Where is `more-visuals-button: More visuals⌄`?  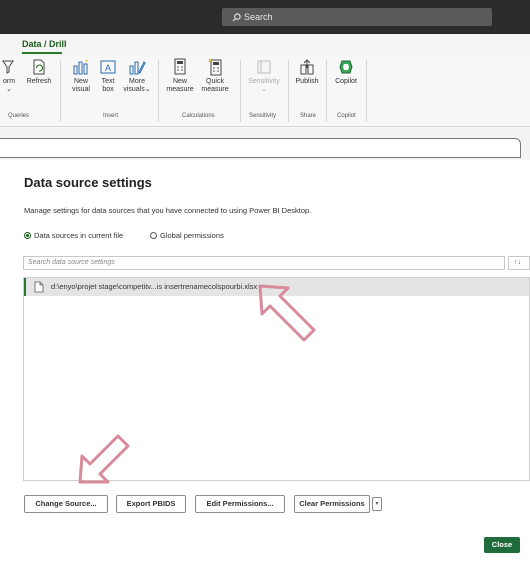 more-visuals-button: More visuals⌄ is located at coordinates (137, 76).